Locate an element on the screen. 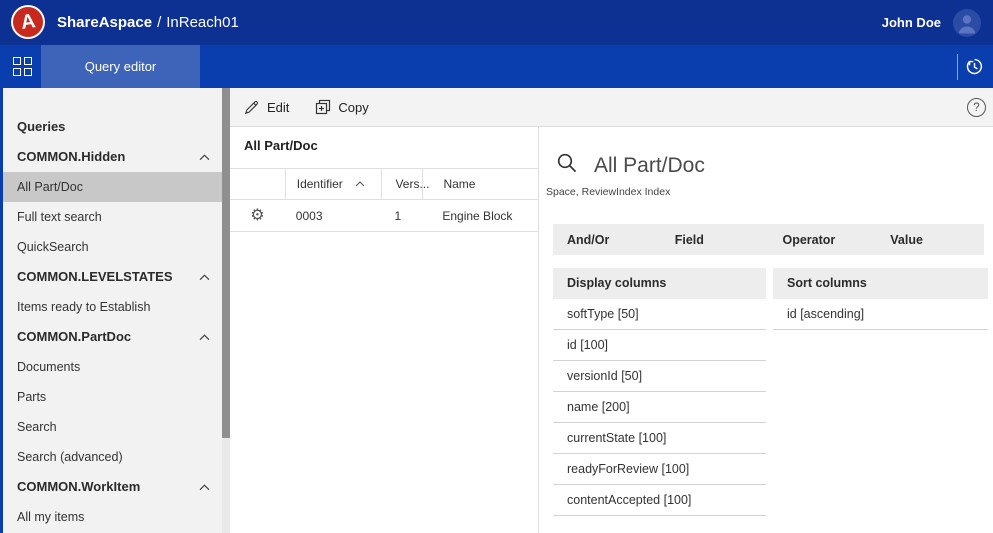 This screenshot has height=533, width=993. sidebar-title: Queries is located at coordinates (41, 126).